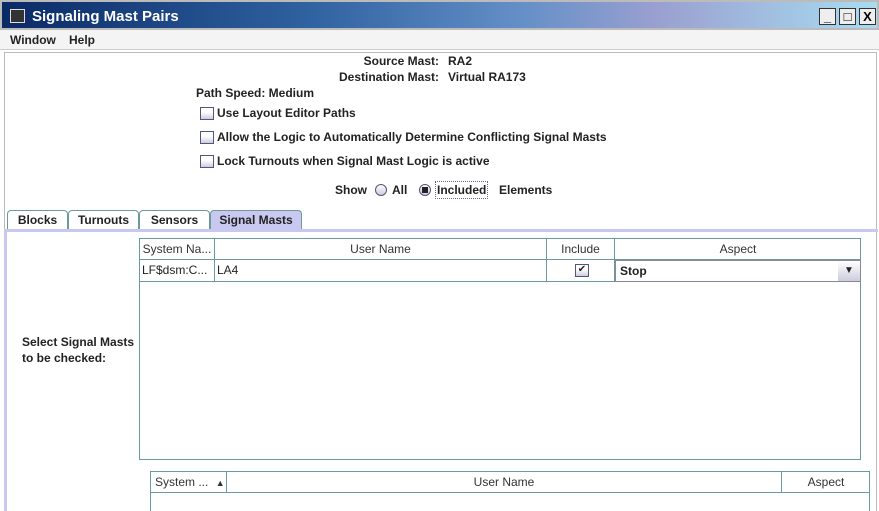 The width and height of the screenshot is (879, 511). I want to click on chevron-down-icon: ▼, so click(849, 271).